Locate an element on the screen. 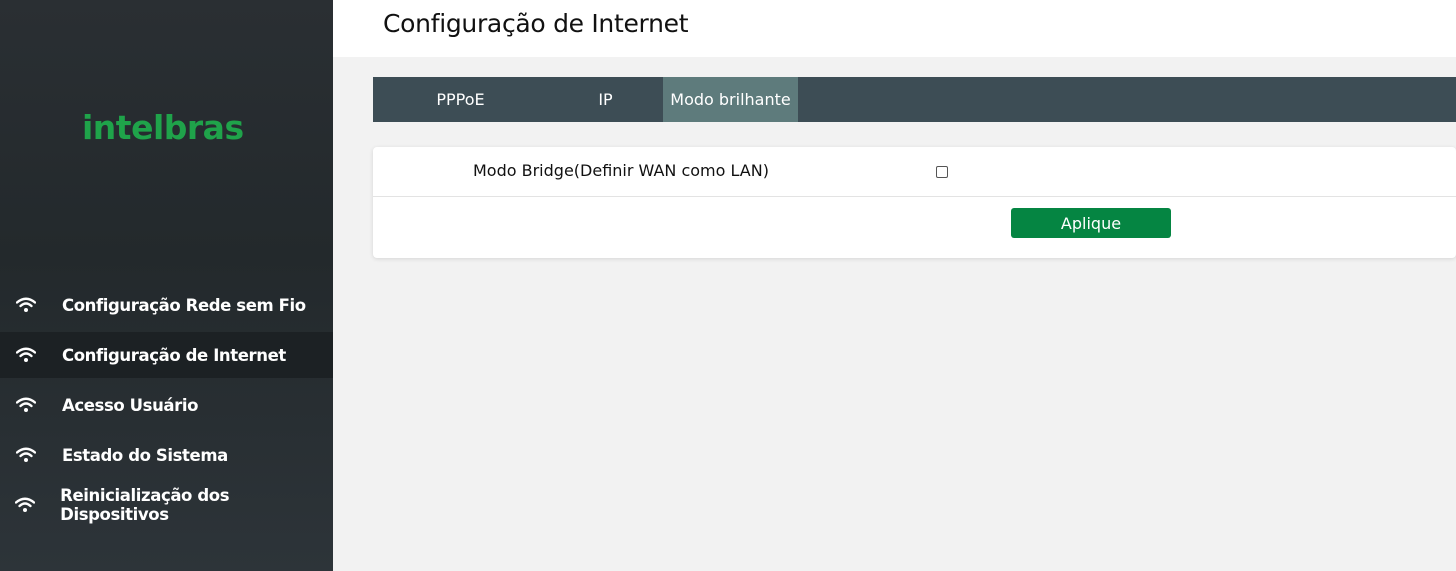  page-header: Configuração de Internet is located at coordinates (894, 28).